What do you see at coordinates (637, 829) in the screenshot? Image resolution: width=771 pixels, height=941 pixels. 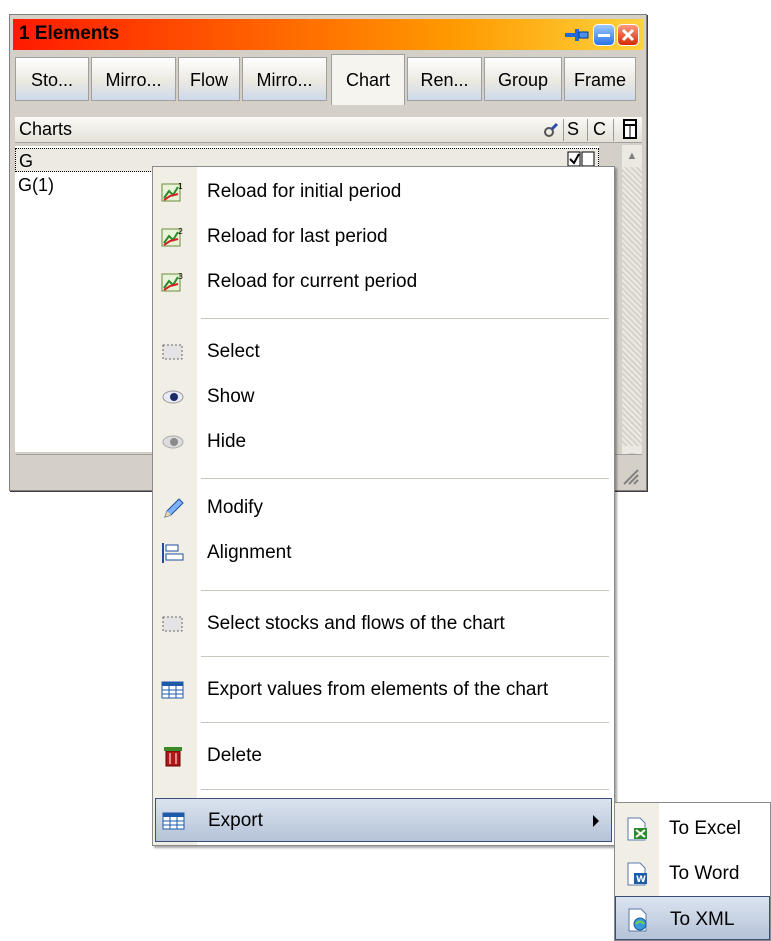 I see `excel-icon` at bounding box center [637, 829].